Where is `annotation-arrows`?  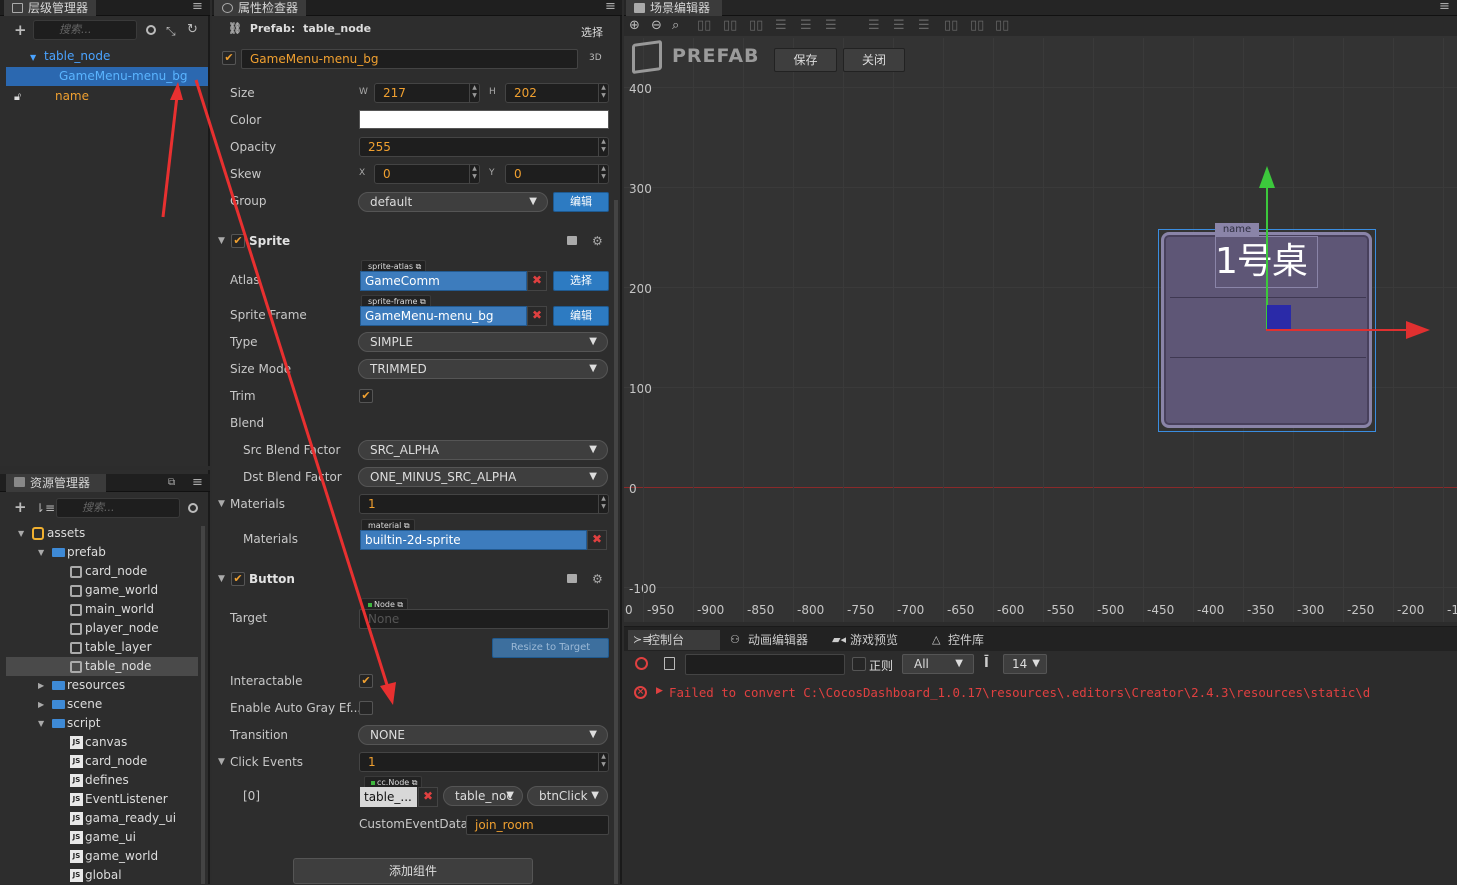
annotation-arrows is located at coordinates (278, 392).